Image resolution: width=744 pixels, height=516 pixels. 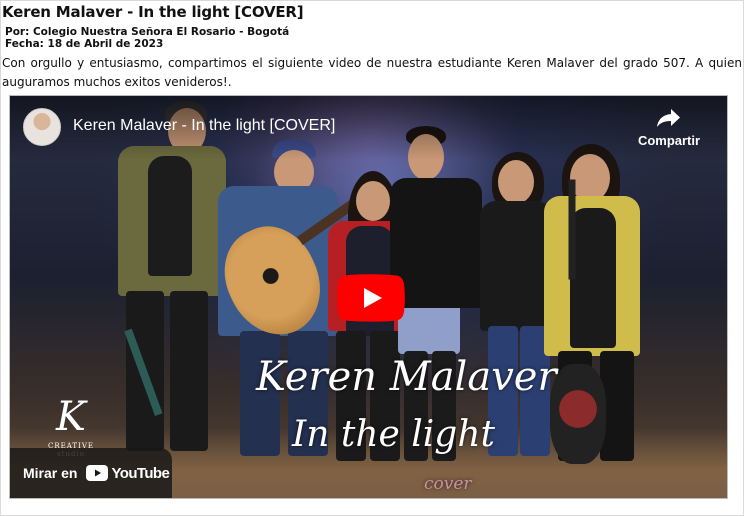 I want to click on share-label: Compartir, so click(x=669, y=140).